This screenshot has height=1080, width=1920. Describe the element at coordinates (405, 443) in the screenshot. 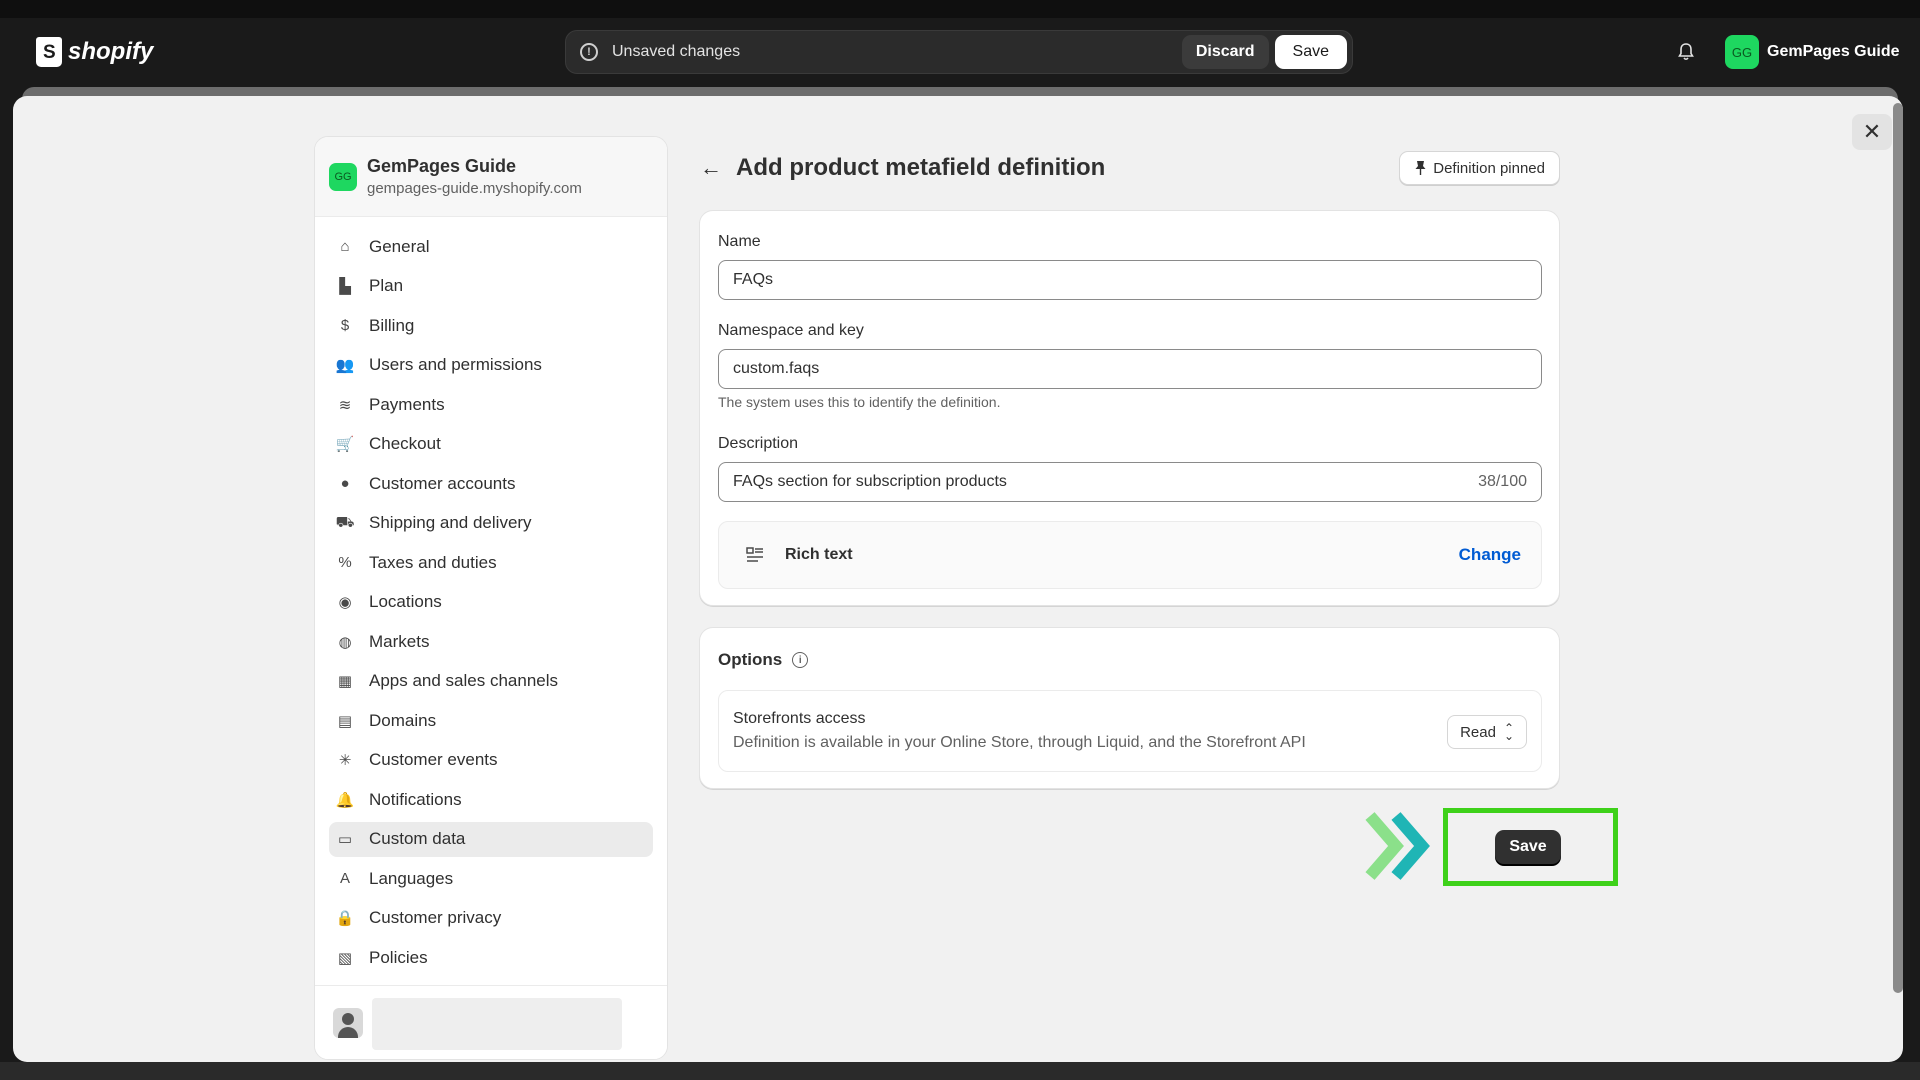

I see `sidebar-item-label: Checkout` at that location.